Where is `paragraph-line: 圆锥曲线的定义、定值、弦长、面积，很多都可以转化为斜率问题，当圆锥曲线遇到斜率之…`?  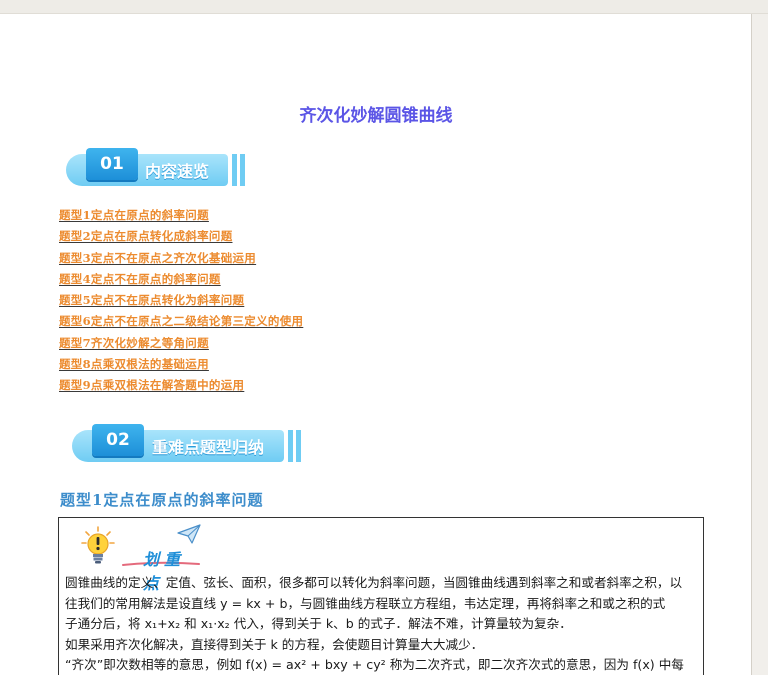
paragraph-line: 圆锥曲线的定义、定值、弦长、面积，很多都可以转化为斜率问题，当圆锥曲线遇到斜率之… is located at coordinates (374, 582).